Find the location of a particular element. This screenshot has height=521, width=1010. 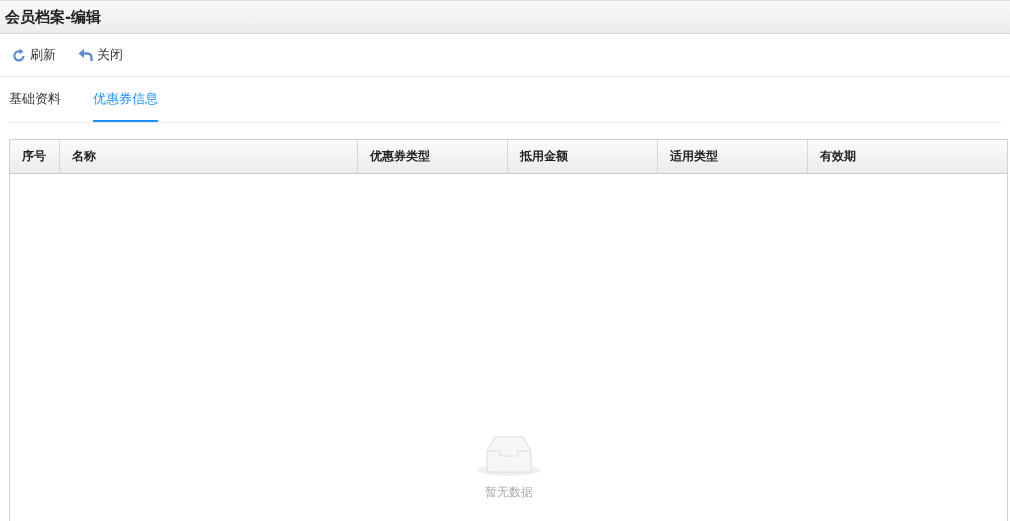

refresh-icon is located at coordinates (19, 55).